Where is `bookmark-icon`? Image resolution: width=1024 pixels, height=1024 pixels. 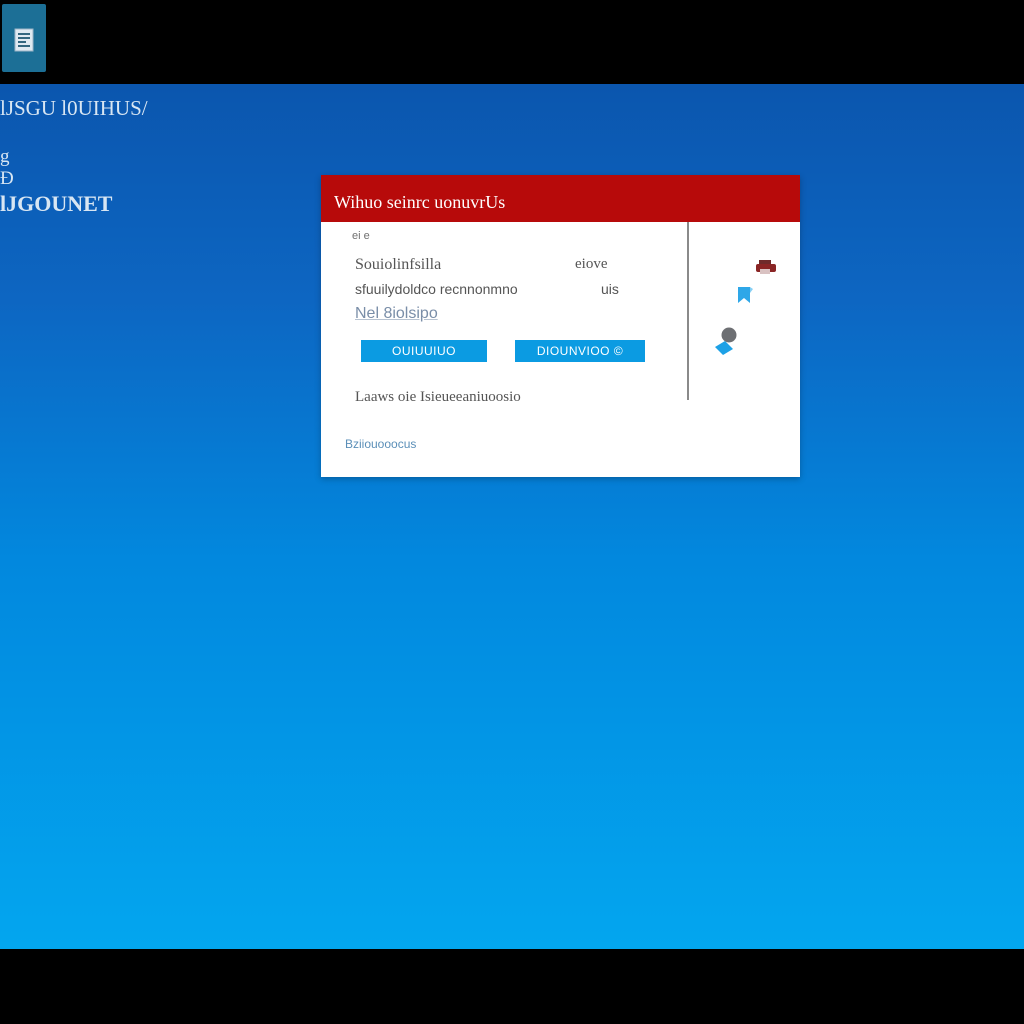
bookmark-icon is located at coordinates (745, 295).